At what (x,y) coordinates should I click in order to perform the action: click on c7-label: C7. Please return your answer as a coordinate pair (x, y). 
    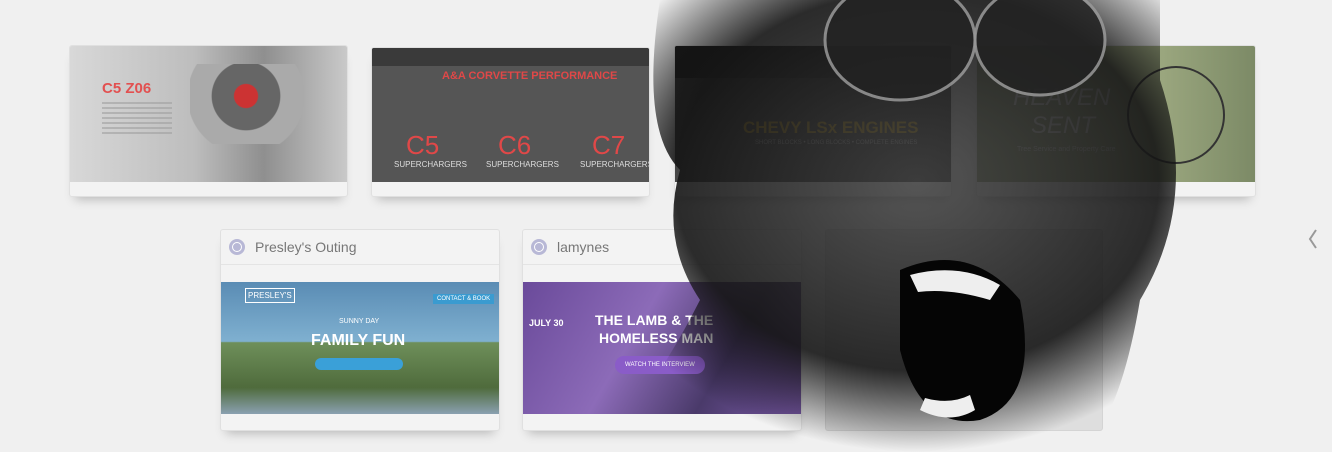
    Looking at the image, I should click on (609, 145).